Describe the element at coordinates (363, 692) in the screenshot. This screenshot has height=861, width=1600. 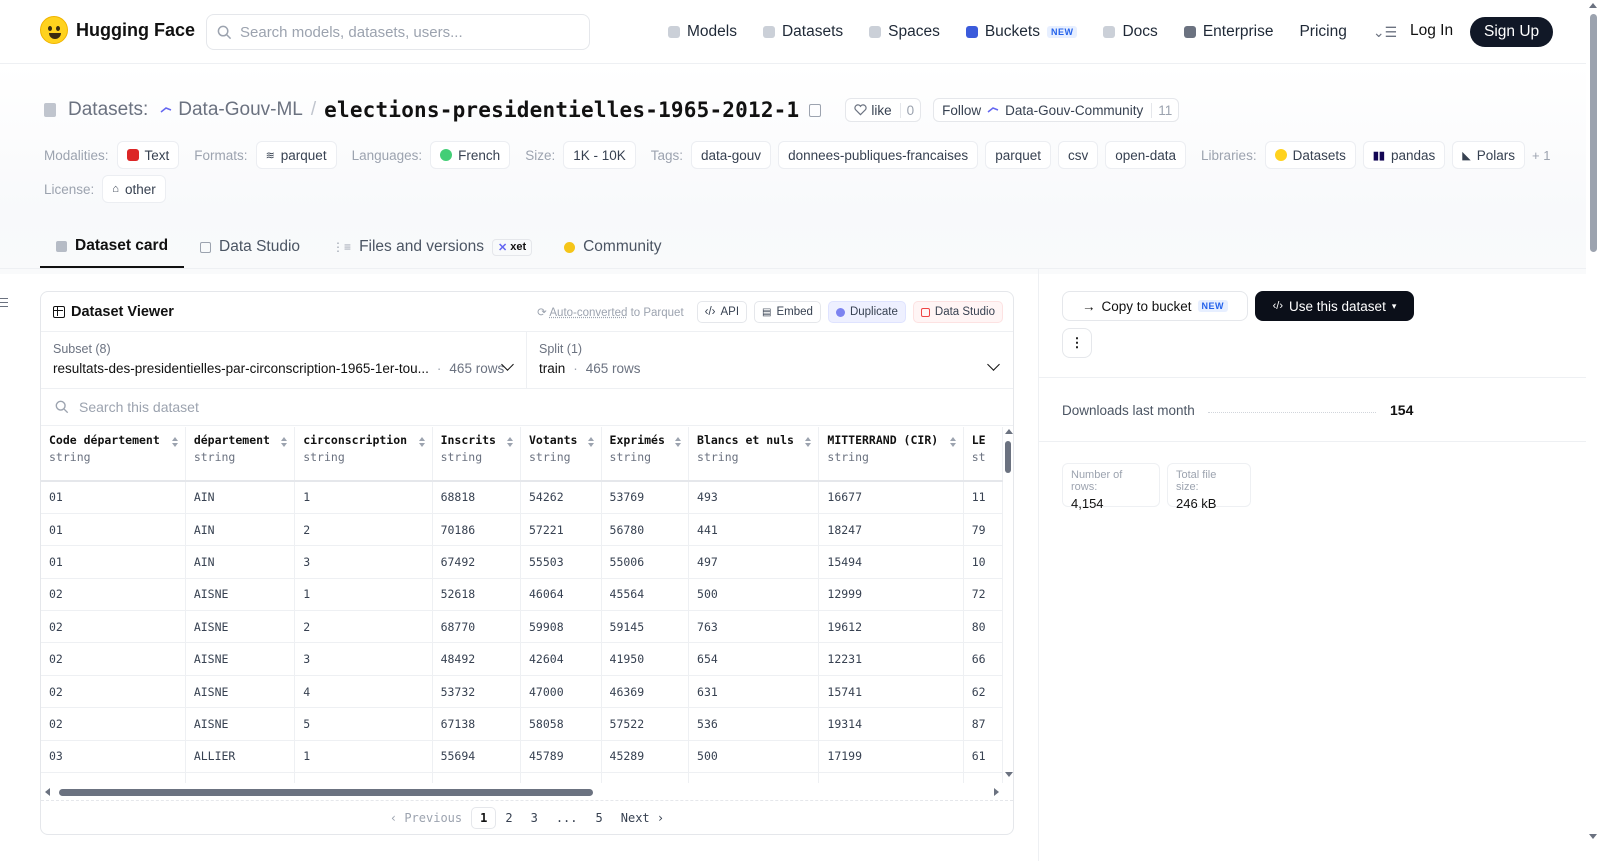
I see `table-cell: 4` at that location.